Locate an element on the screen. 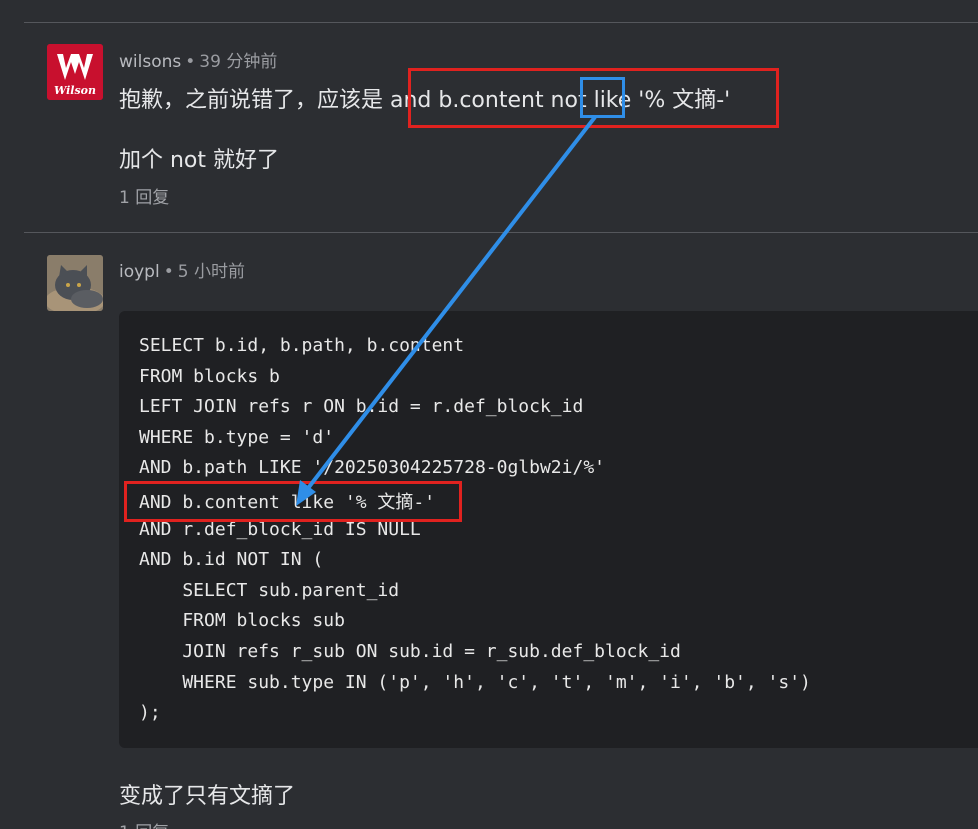 The image size is (978, 829). timestamp: 39 分钟前 is located at coordinates (238, 62).